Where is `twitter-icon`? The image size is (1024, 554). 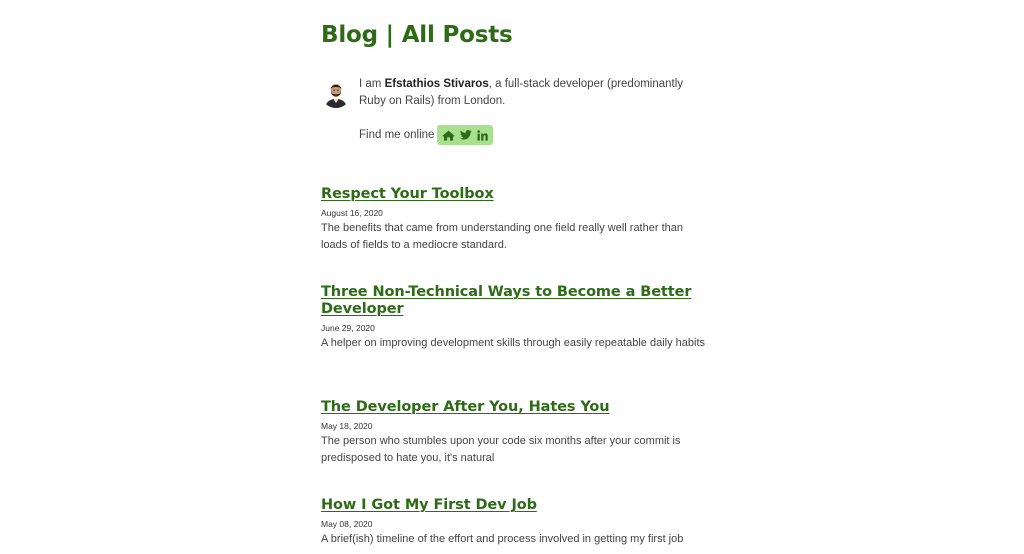
twitter-icon is located at coordinates (466, 135).